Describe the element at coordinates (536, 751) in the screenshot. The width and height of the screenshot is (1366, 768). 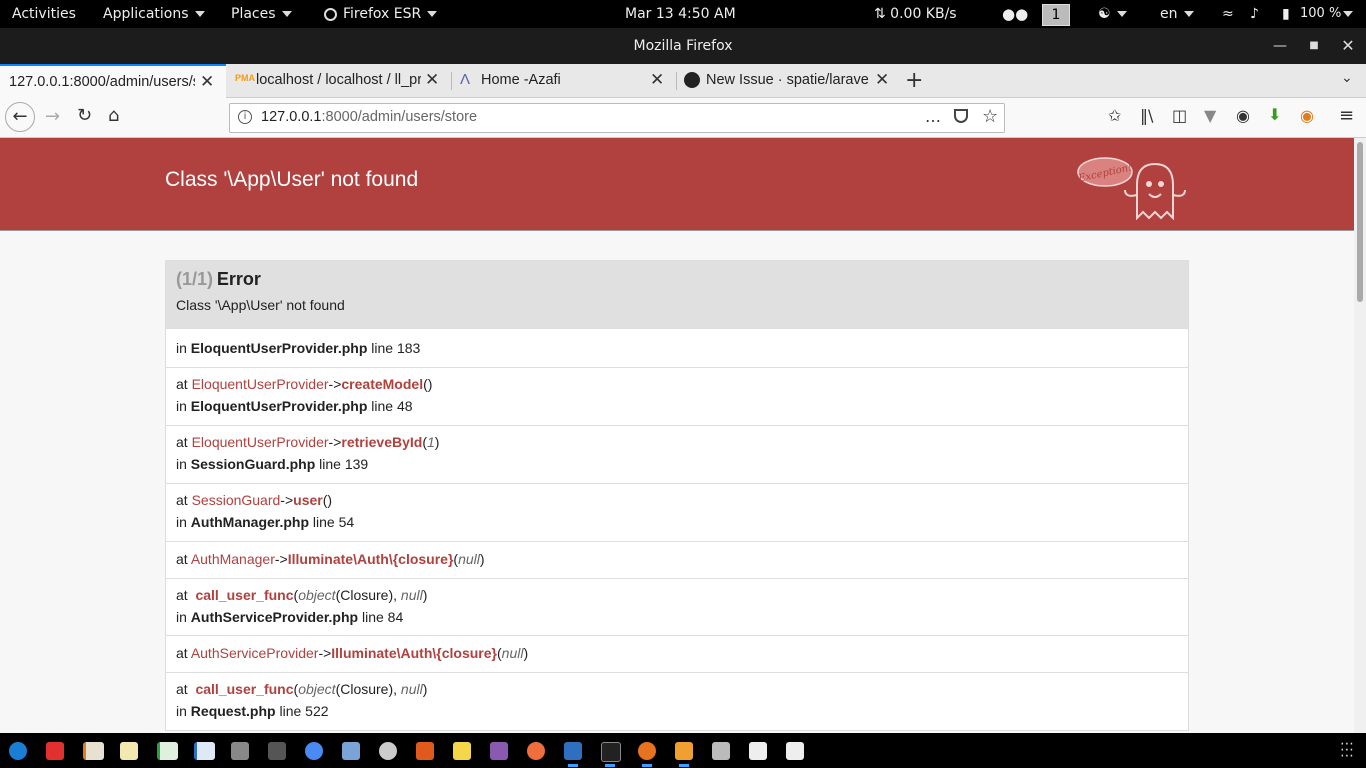
I see `postman-icon` at that location.